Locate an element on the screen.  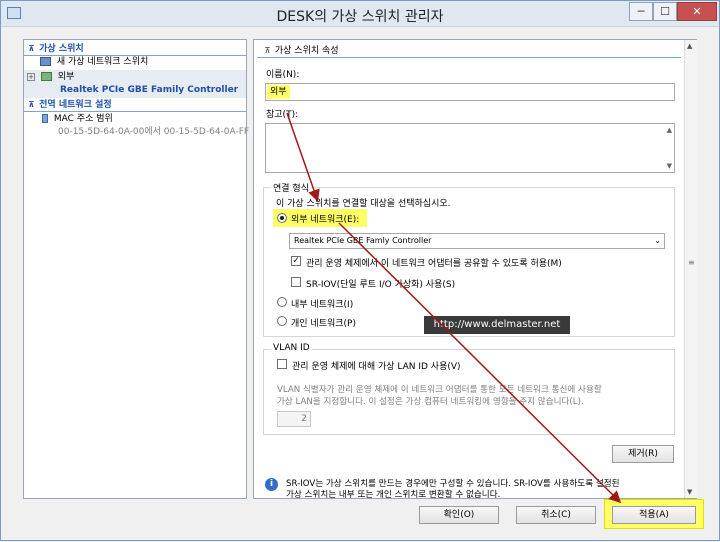
new-switch-icon is located at coordinates (45, 61).